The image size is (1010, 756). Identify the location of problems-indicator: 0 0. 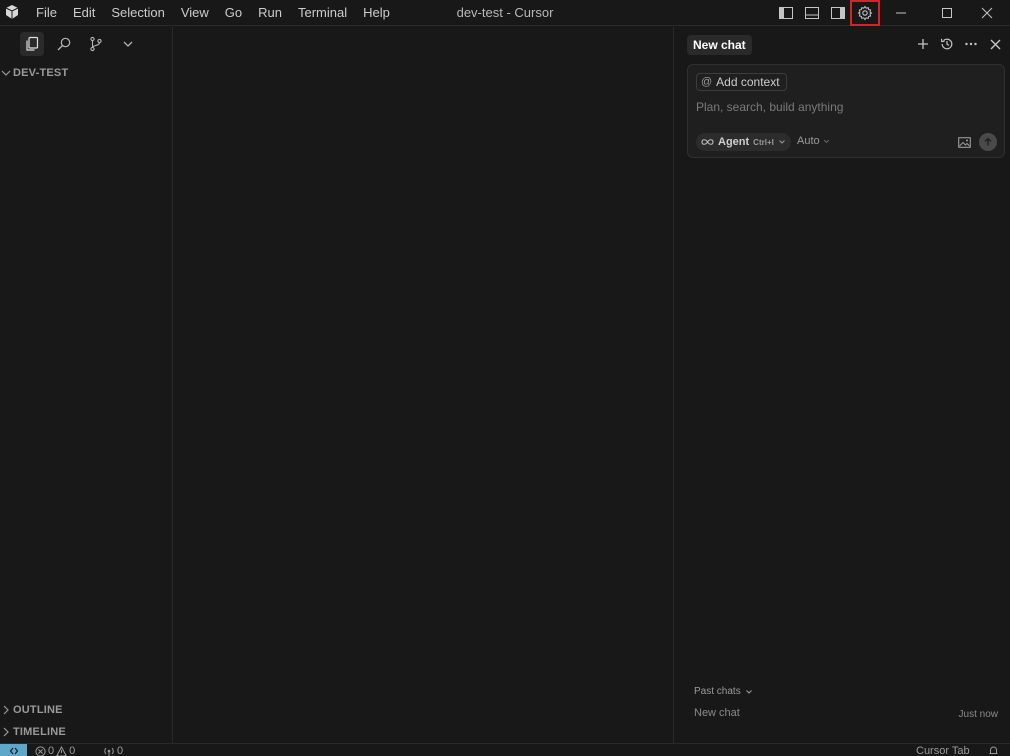
(55, 750).